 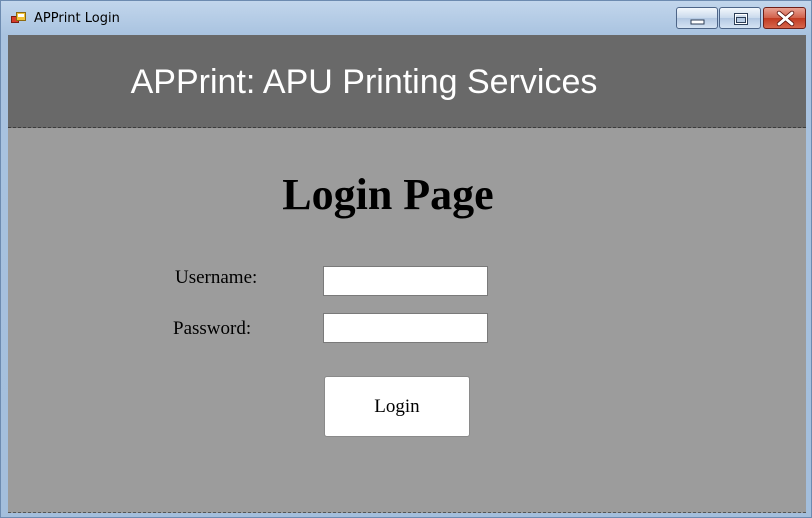 I want to click on minimize-button, so click(x=697, y=18).